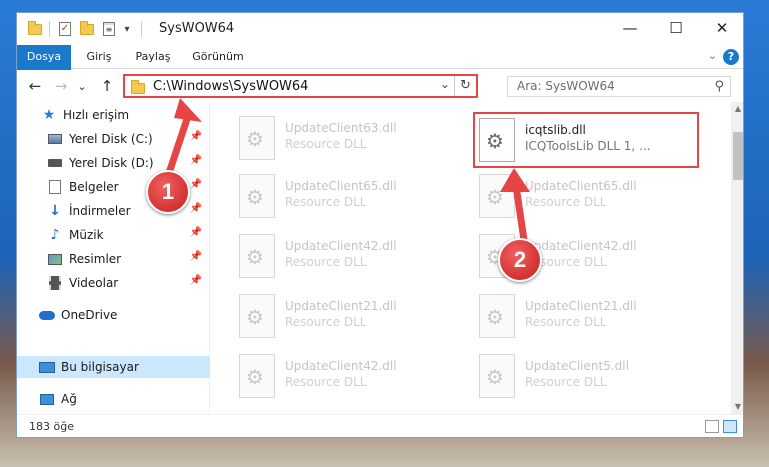  Describe the element at coordinates (731, 57) in the screenshot. I see `help-icon: ?` at that location.